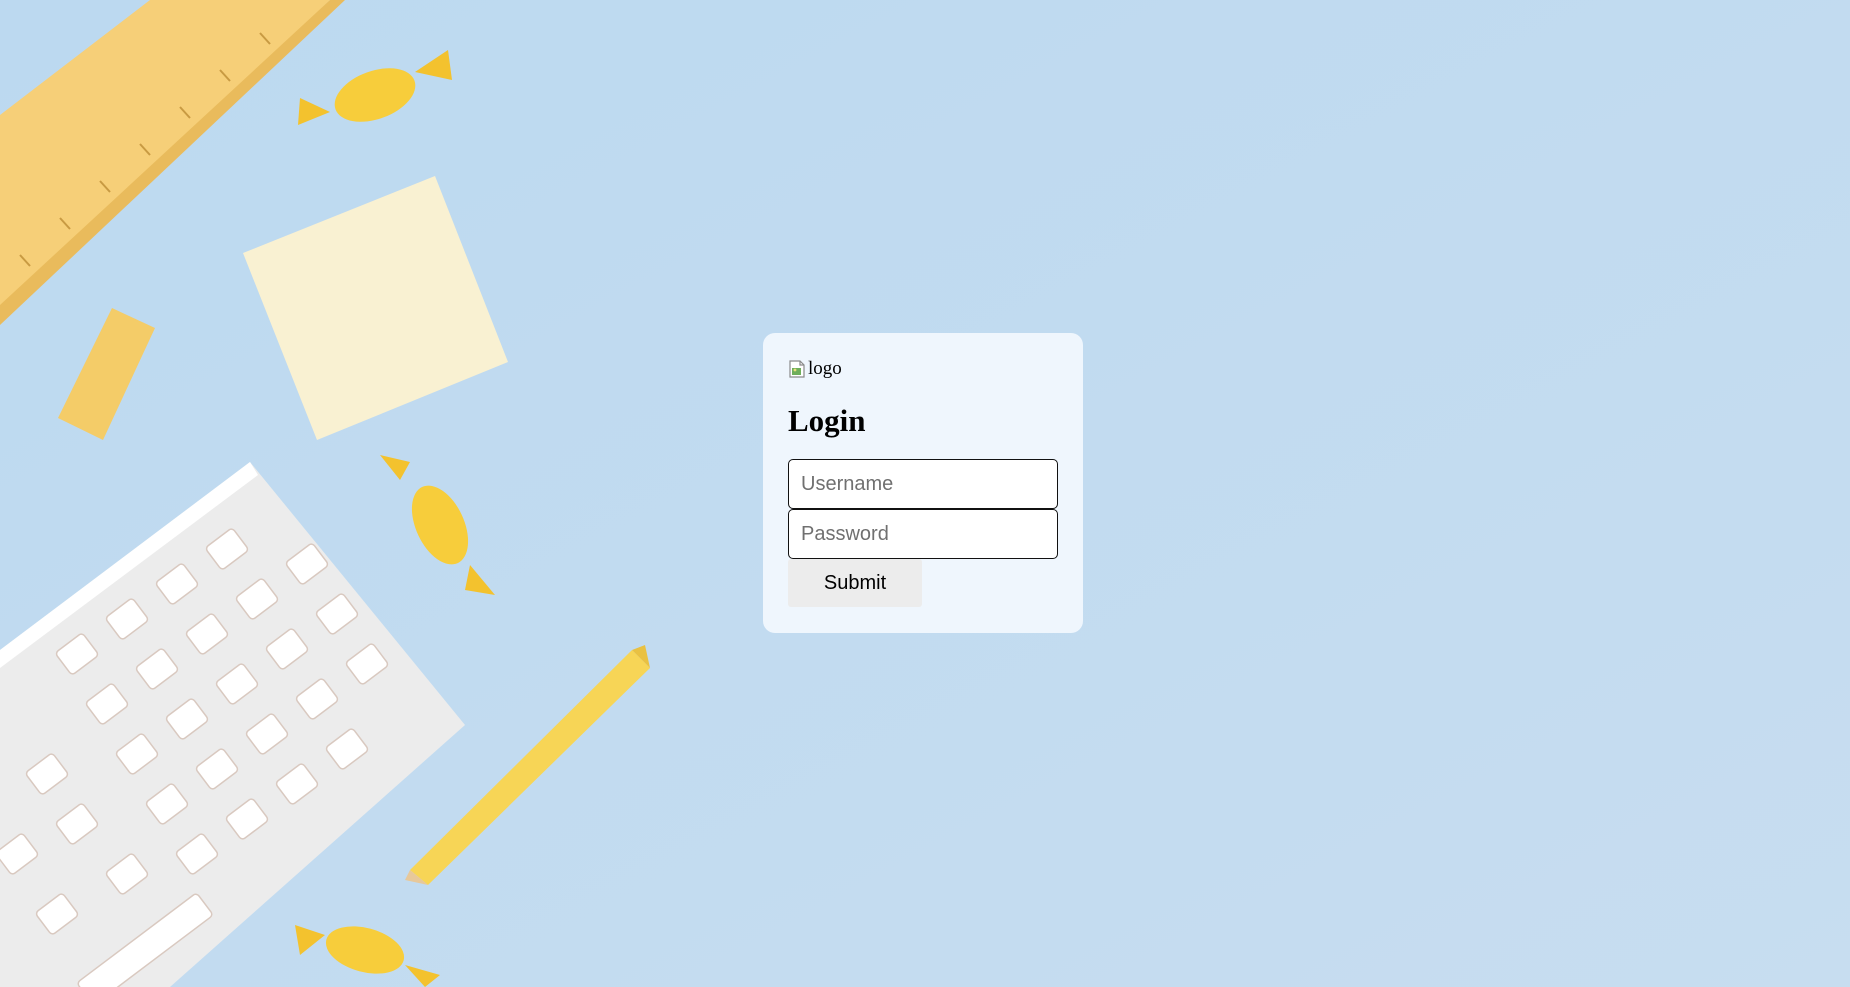 Image resolution: width=1850 pixels, height=987 pixels. Describe the element at coordinates (827, 420) in the screenshot. I see `login-title: Login` at that location.